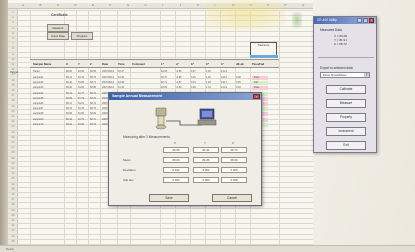 This screenshot has height=252, width=415. I want to click on property-button: Property, so click(346, 117).